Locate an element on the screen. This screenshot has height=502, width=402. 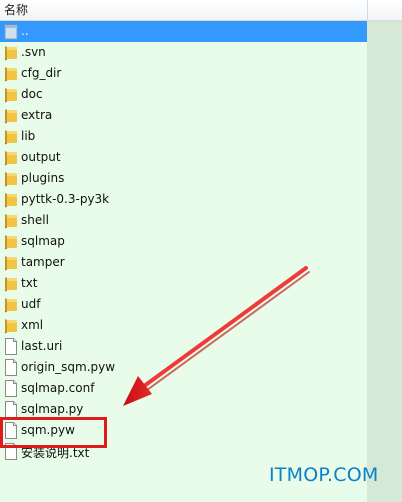
folder-row: pyttk-0.3-py3k is located at coordinates (183, 199).